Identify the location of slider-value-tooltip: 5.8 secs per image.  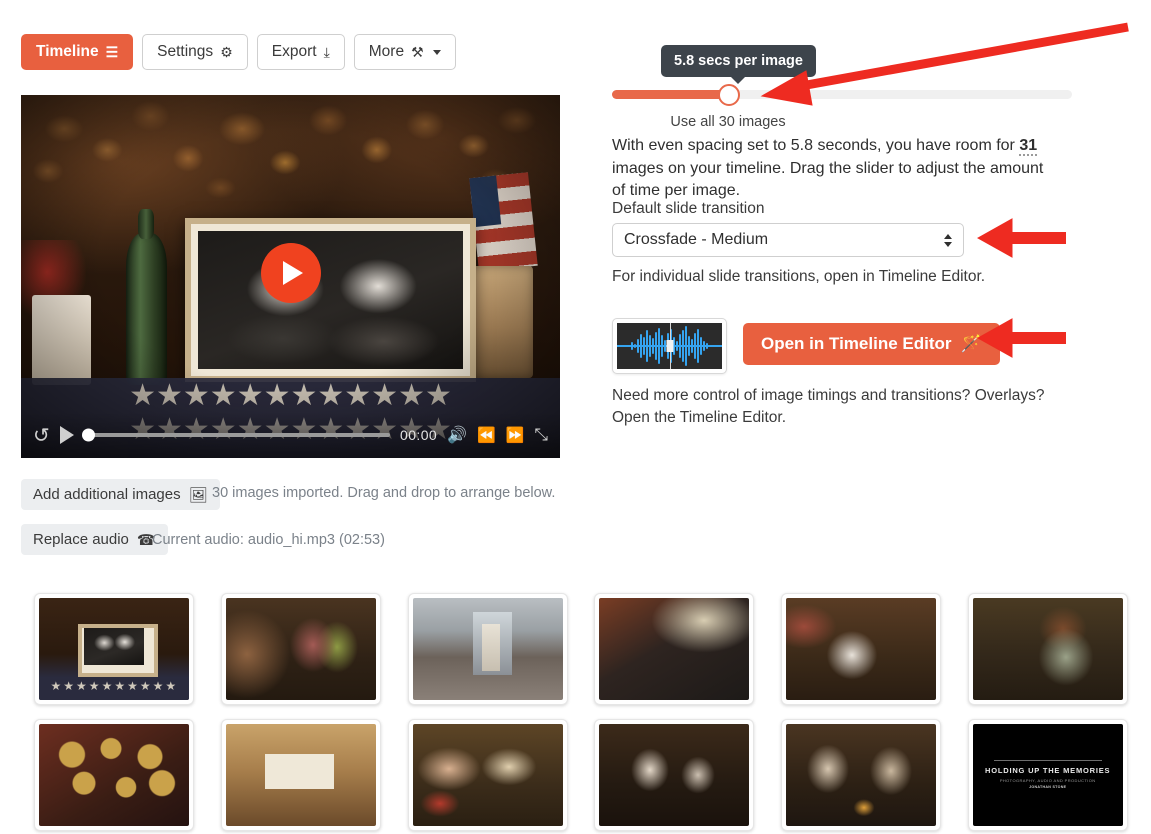
(738, 61).